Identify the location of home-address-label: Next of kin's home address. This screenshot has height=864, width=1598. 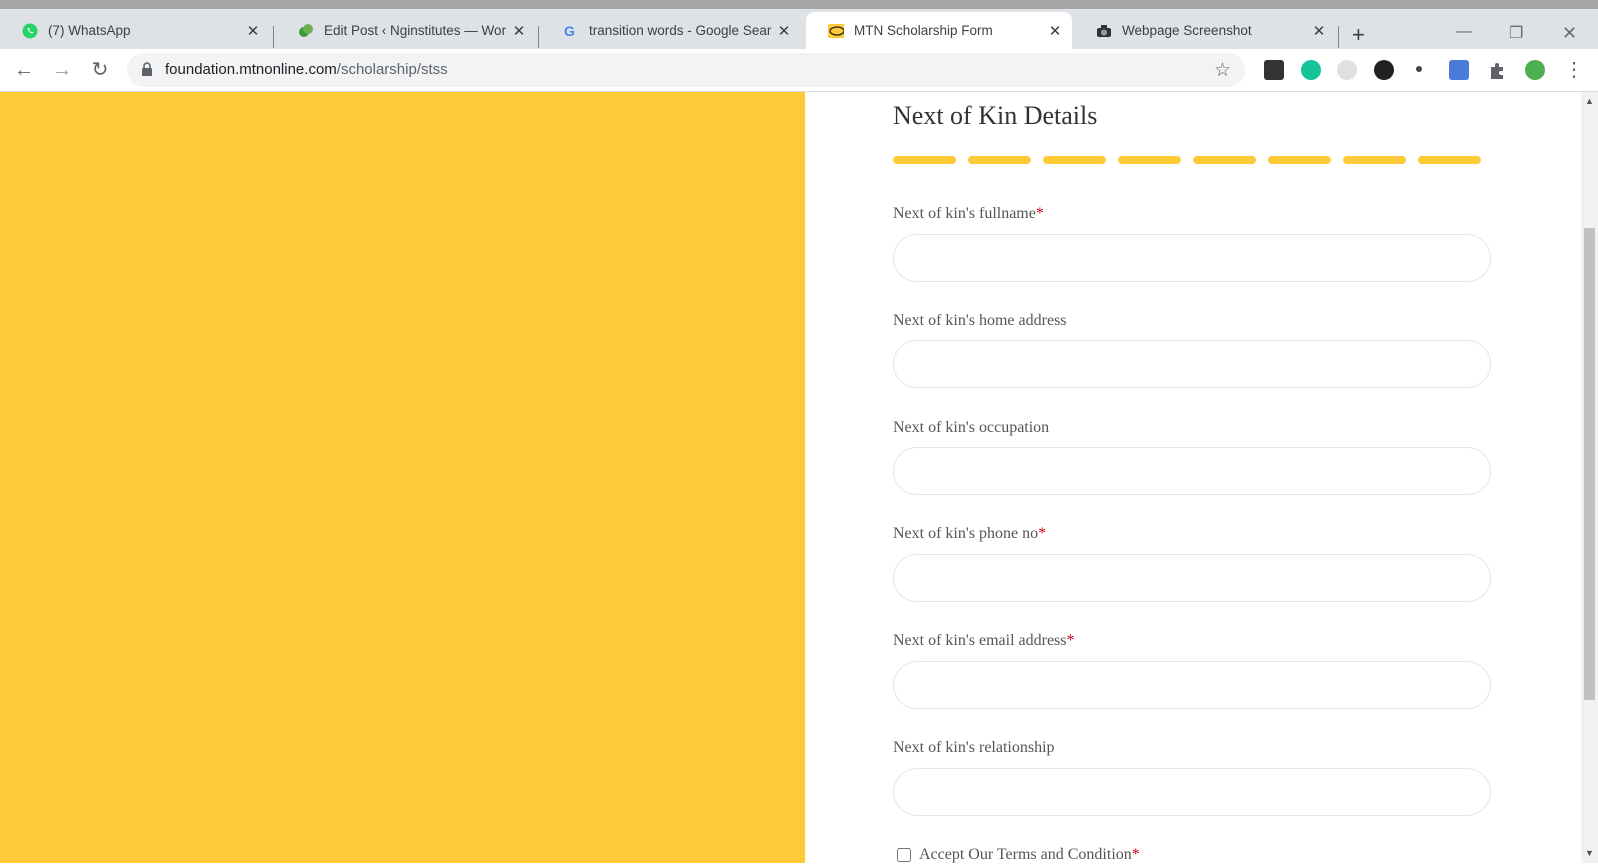
(980, 321).